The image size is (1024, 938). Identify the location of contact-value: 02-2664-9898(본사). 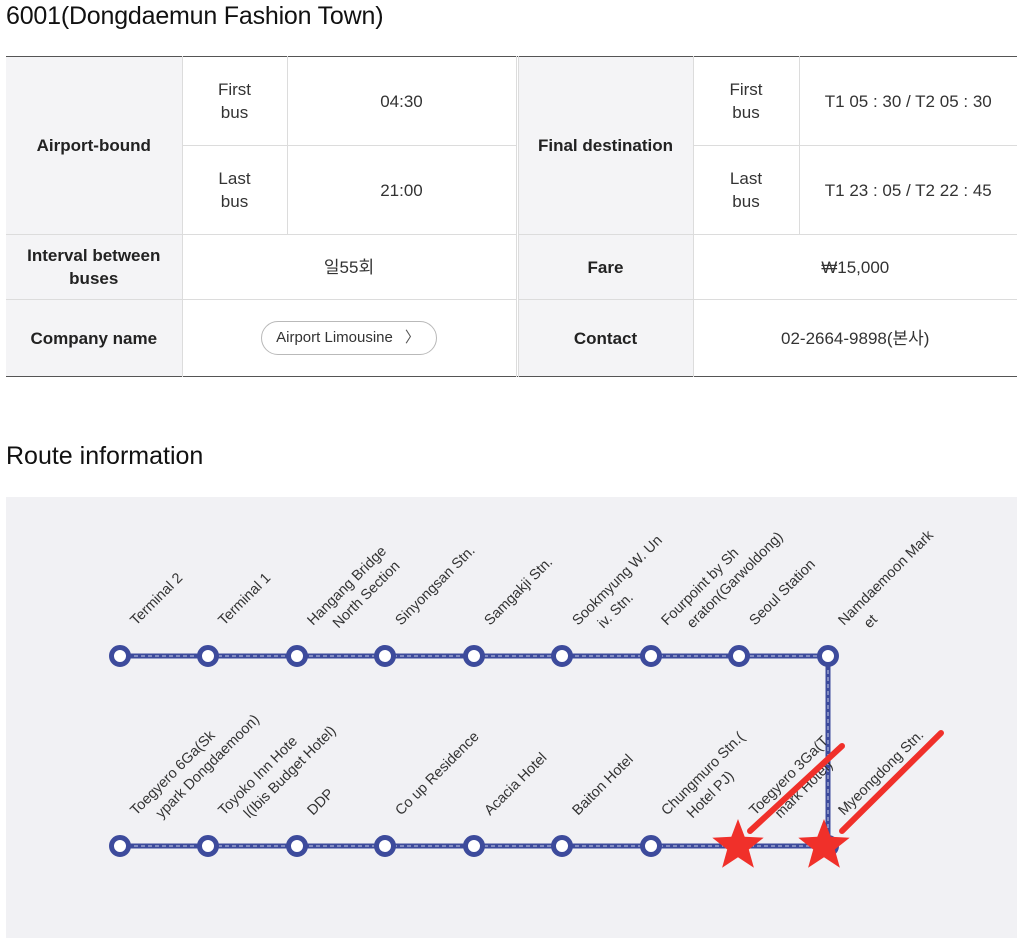
(854, 338).